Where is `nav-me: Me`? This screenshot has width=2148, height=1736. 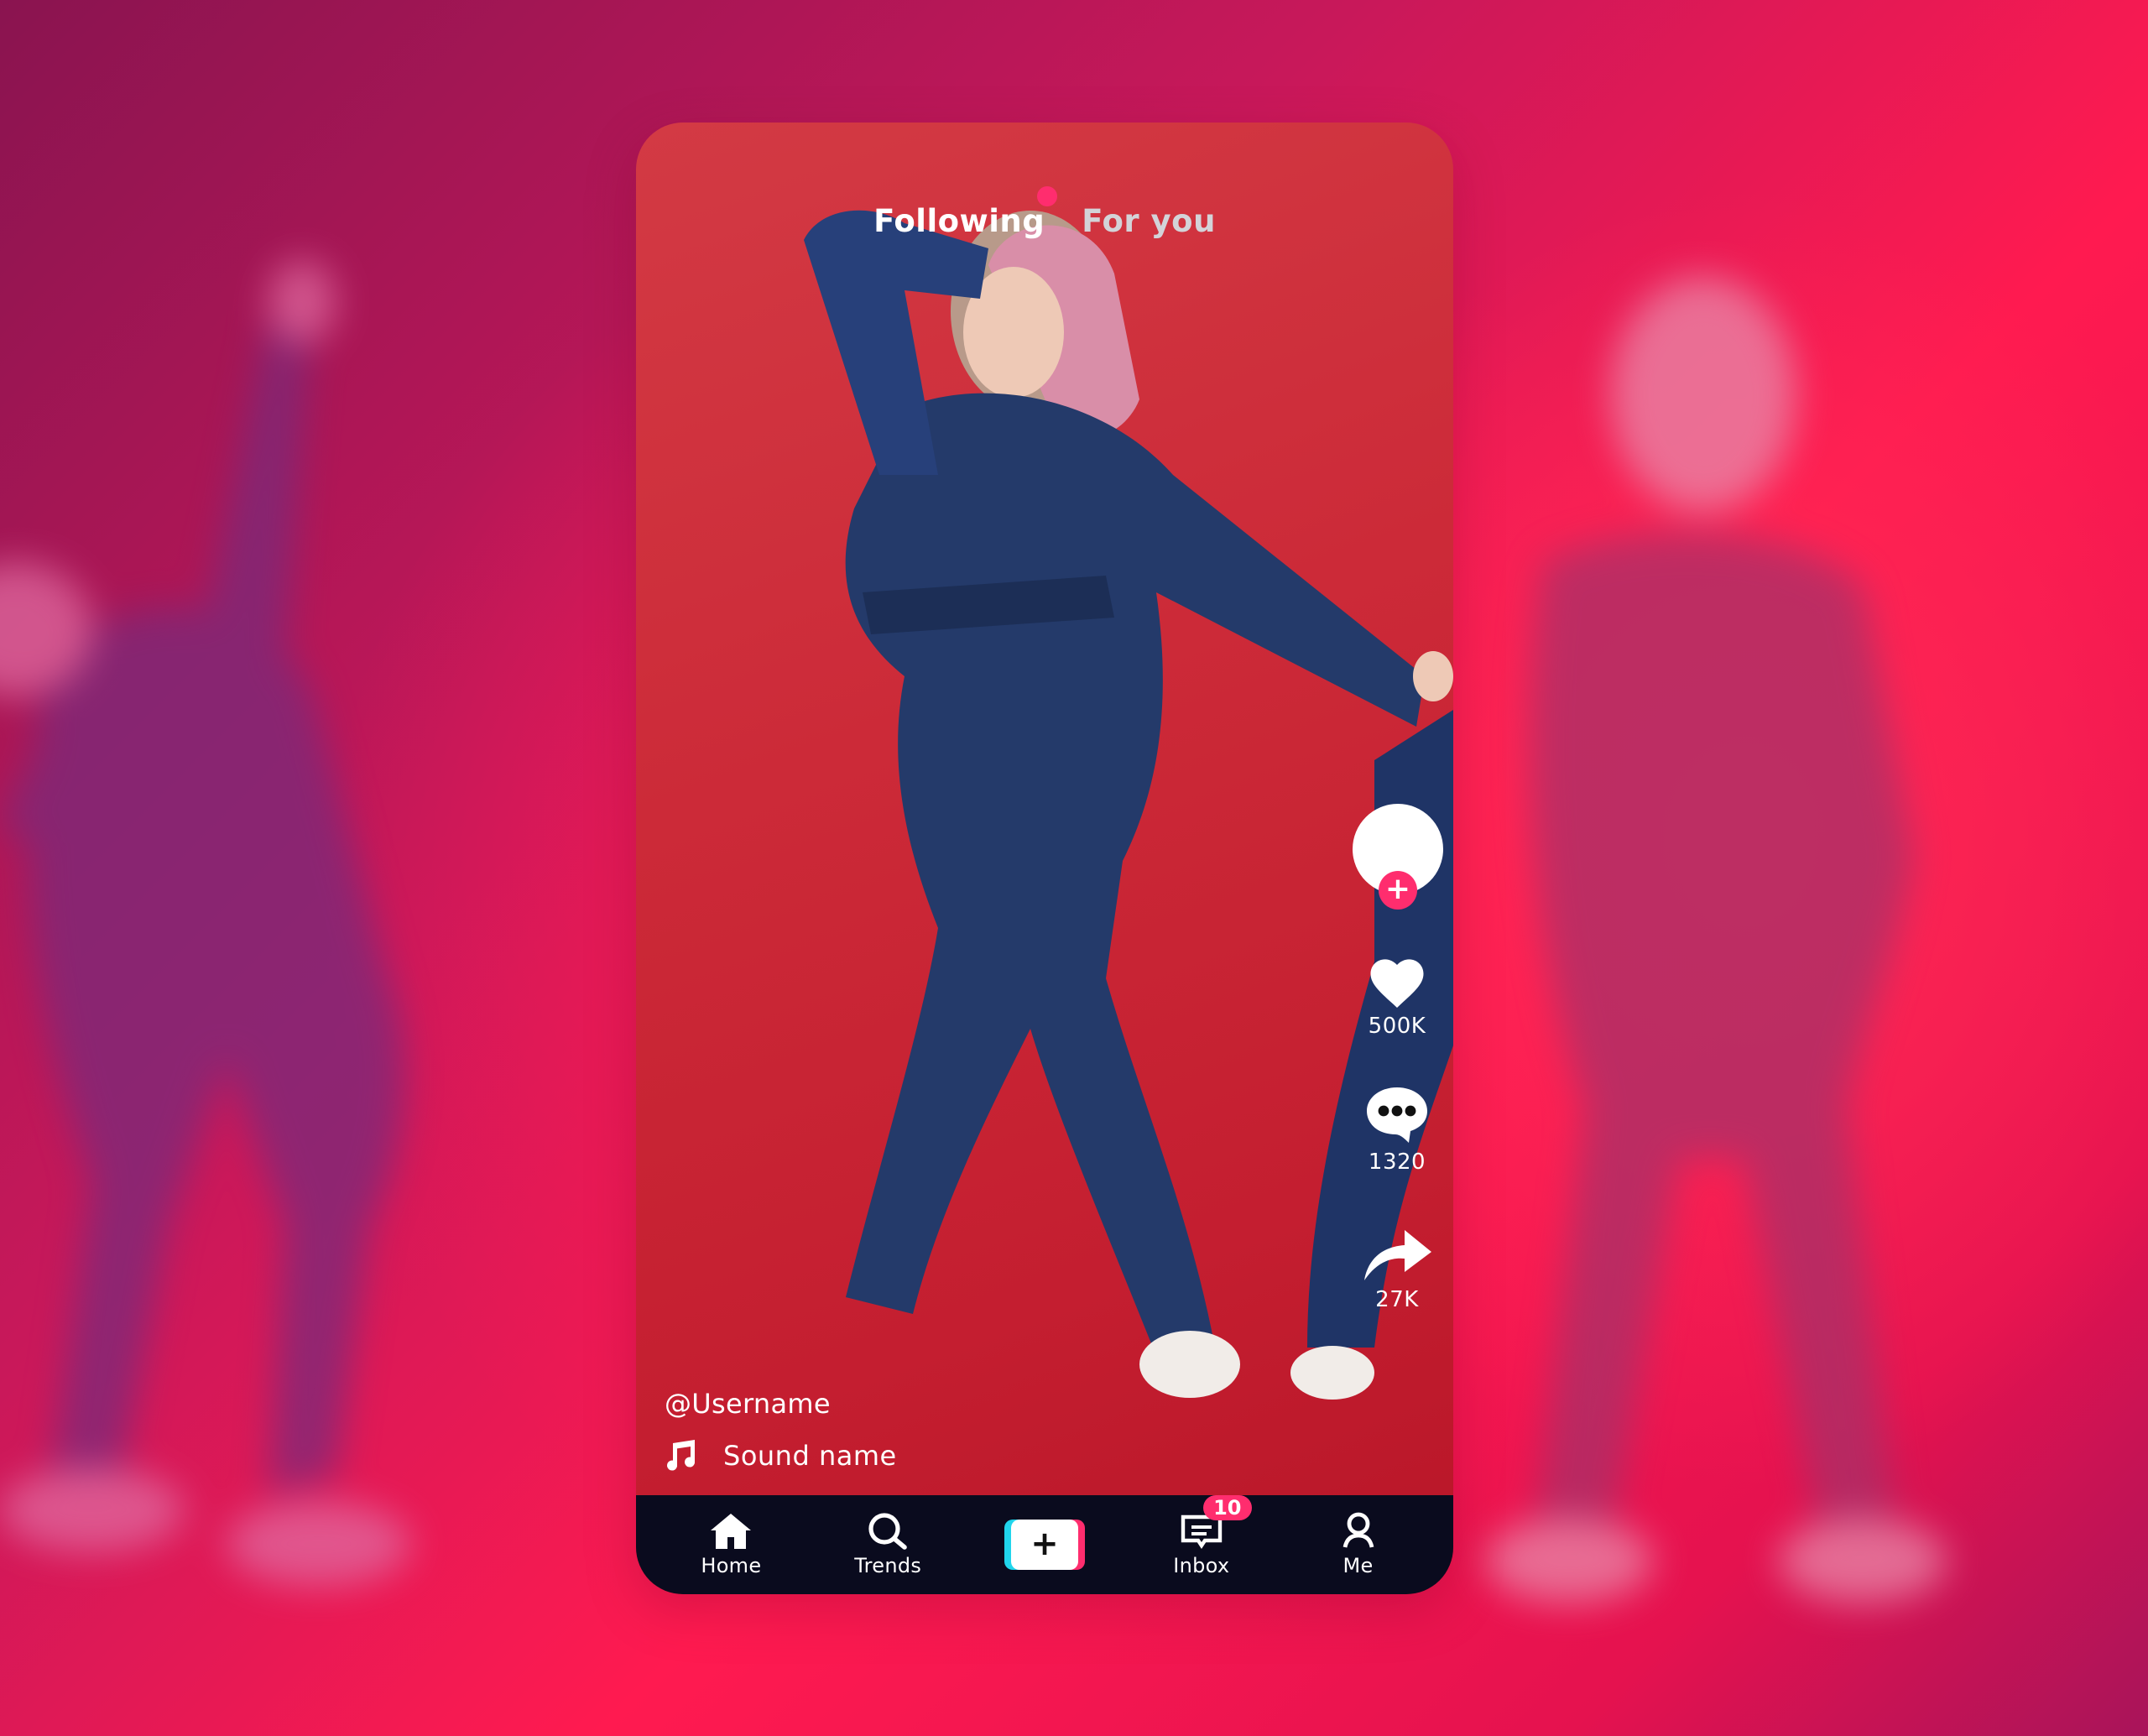
nav-me: Me is located at coordinates (1359, 1545).